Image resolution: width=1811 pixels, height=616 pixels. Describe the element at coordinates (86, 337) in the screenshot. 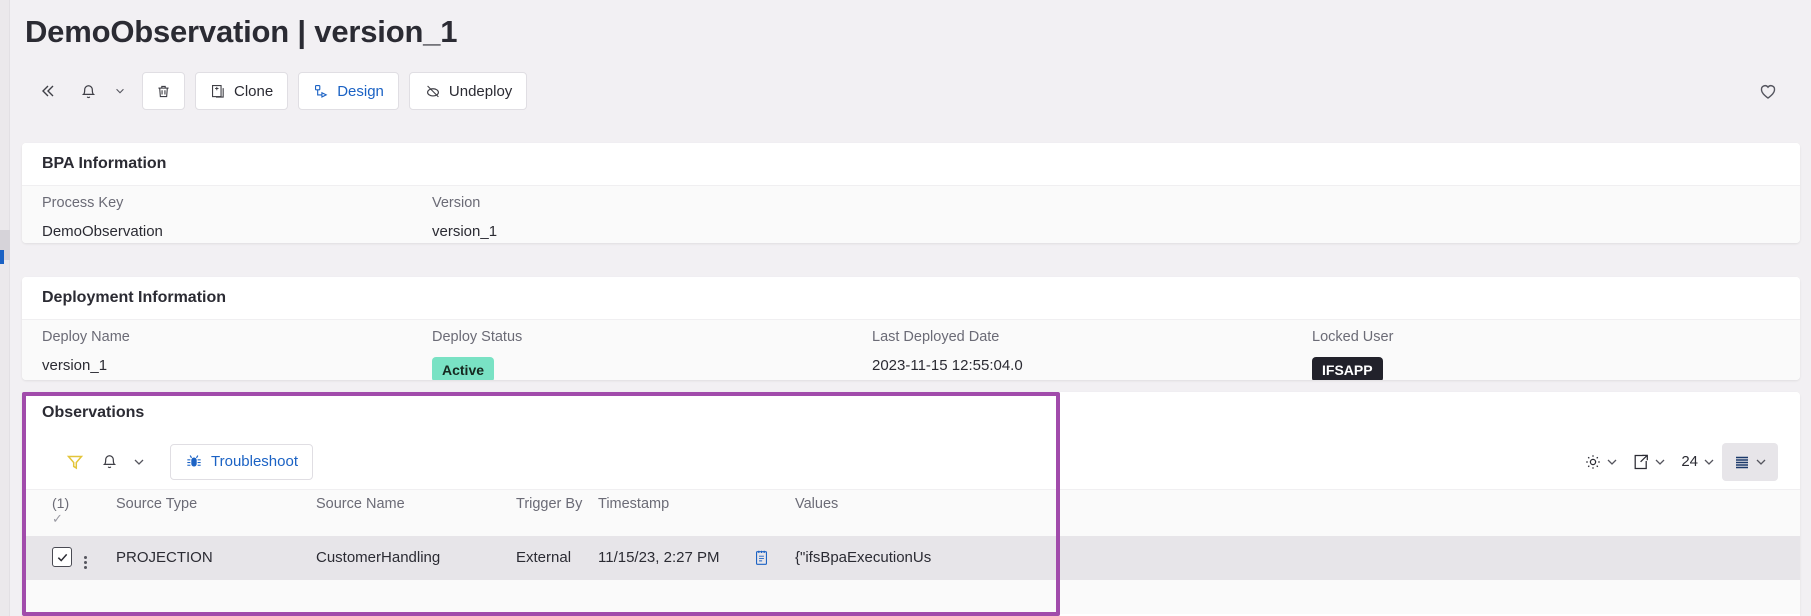

I see `deploy-name-label: Deploy Name` at that location.